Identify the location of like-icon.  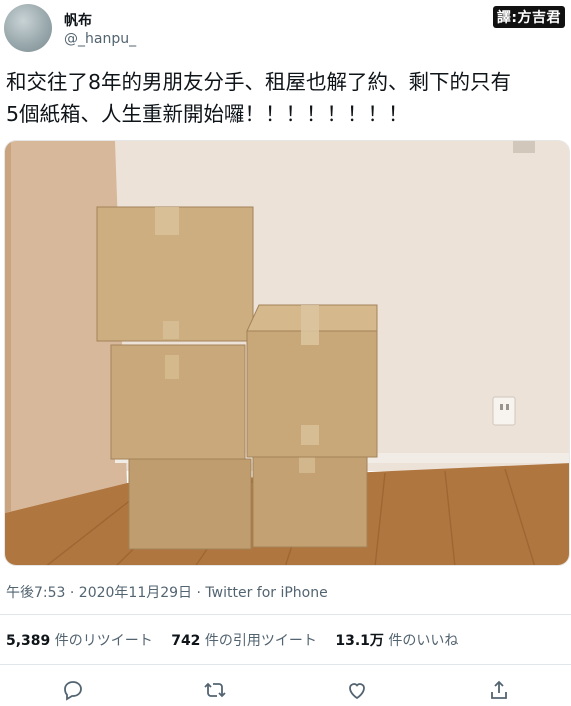
(357, 690).